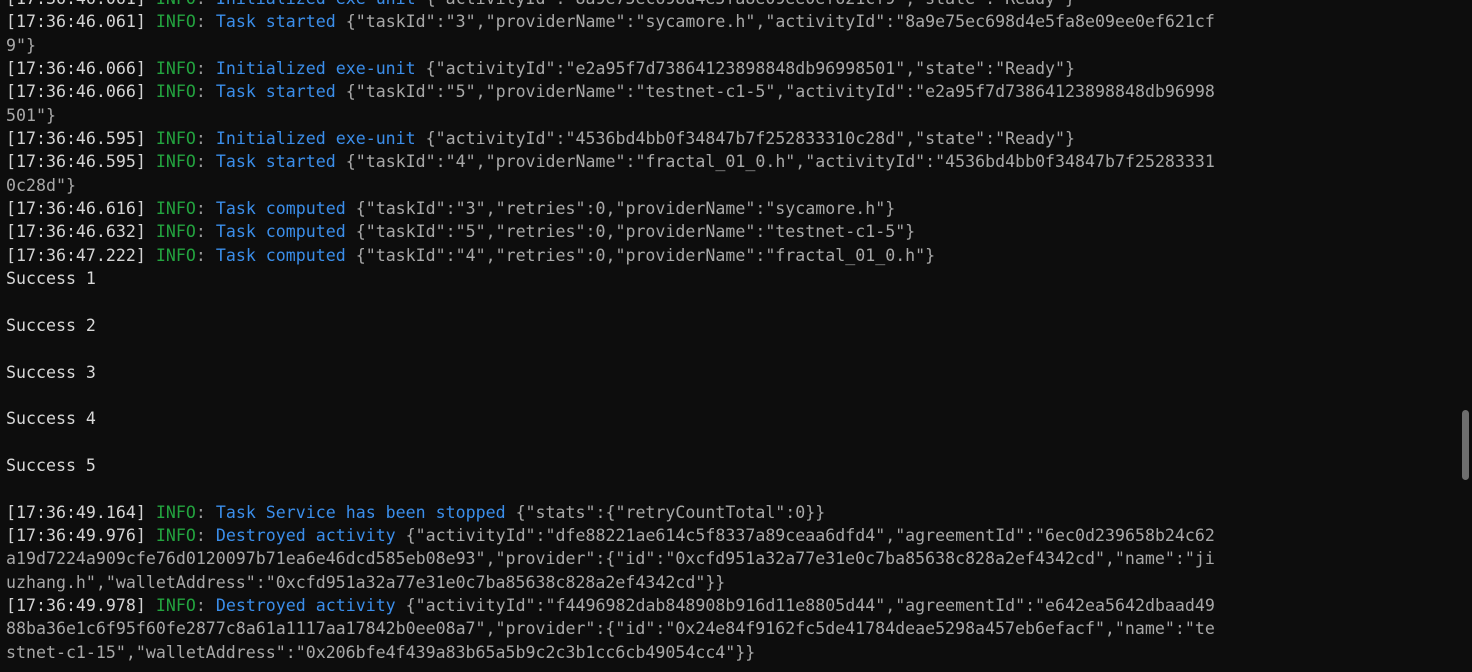  I want to click on log-line-wrapped: 9"}, so click(21, 45).